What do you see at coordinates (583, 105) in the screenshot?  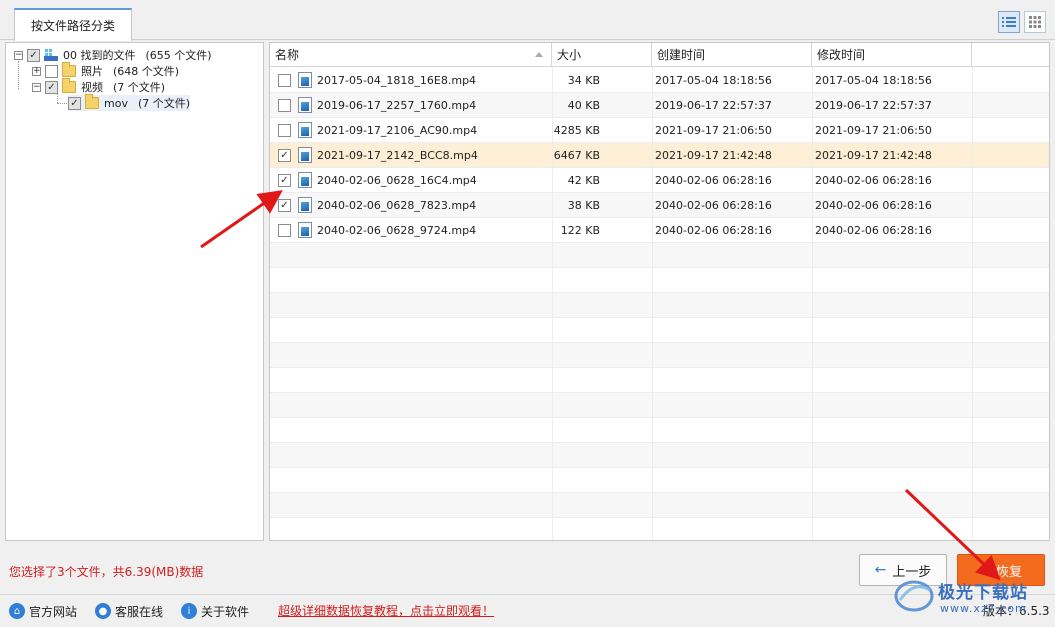 I see `cell-size: 40 KB` at bounding box center [583, 105].